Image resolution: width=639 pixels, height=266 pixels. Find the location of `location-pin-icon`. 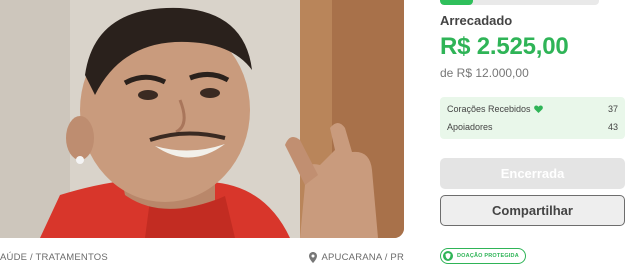

location-pin-icon is located at coordinates (313, 257).